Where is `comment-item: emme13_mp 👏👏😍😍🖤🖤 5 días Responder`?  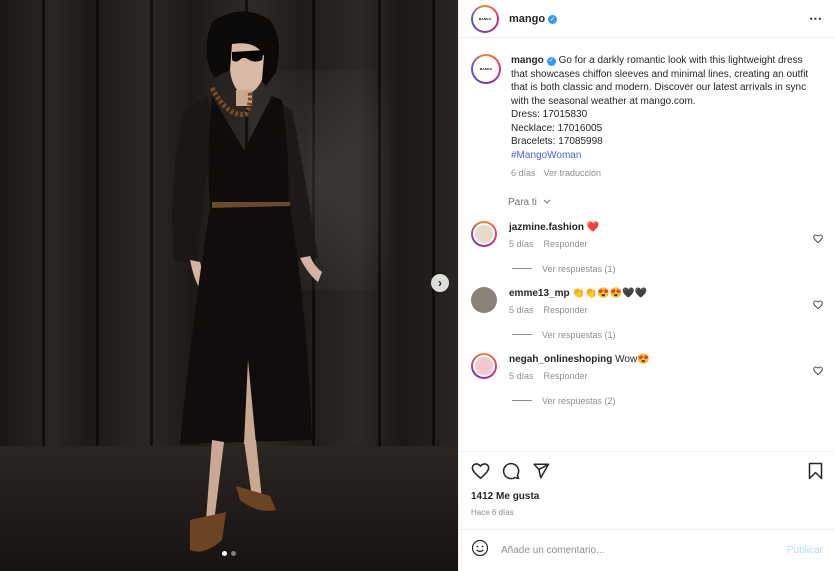
comment-item: emme13_mp 👏👏😍😍🖤🖤 5 días Responder is located at coordinates (647, 295).